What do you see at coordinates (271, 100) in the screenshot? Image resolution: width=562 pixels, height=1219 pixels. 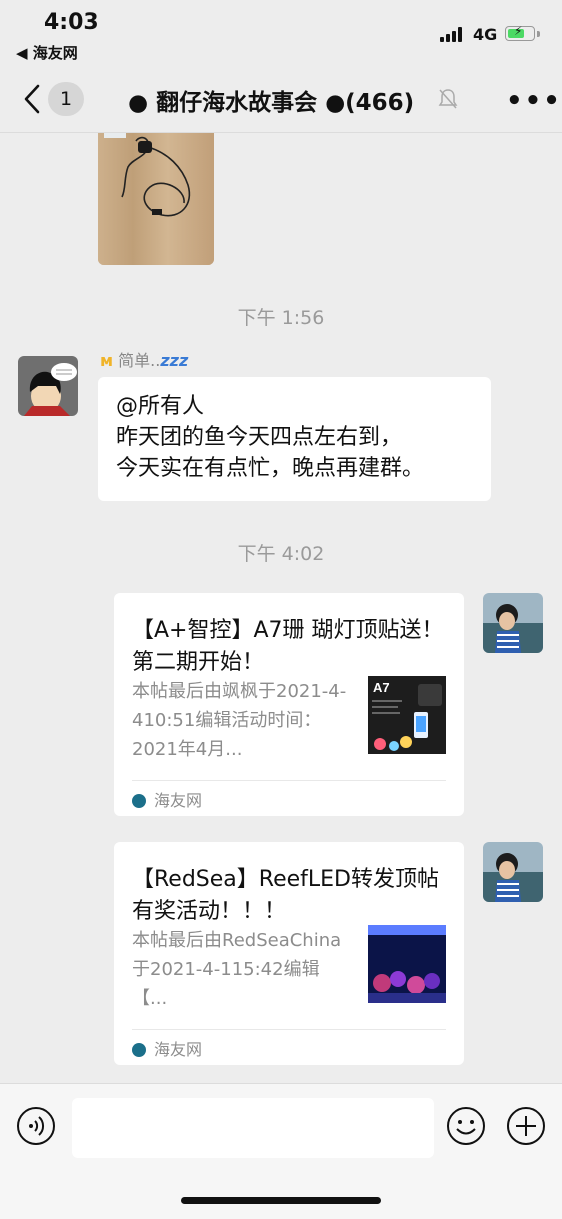 I see `chat-title: ● 翻仔海水故事会 ●(466)` at bounding box center [271, 100].